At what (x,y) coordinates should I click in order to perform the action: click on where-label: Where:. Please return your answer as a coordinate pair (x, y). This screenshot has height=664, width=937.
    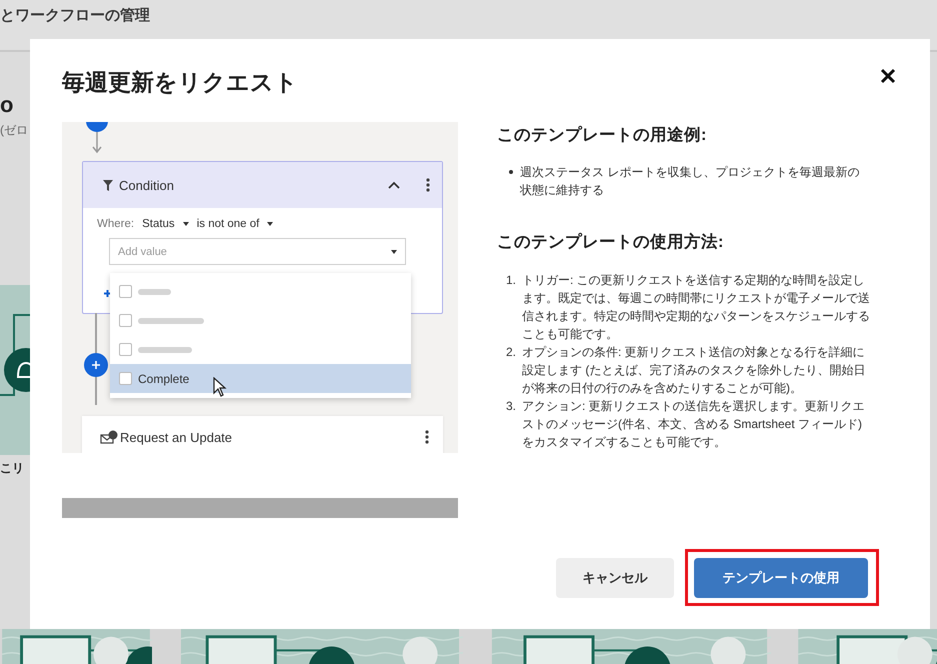
    Looking at the image, I should click on (115, 224).